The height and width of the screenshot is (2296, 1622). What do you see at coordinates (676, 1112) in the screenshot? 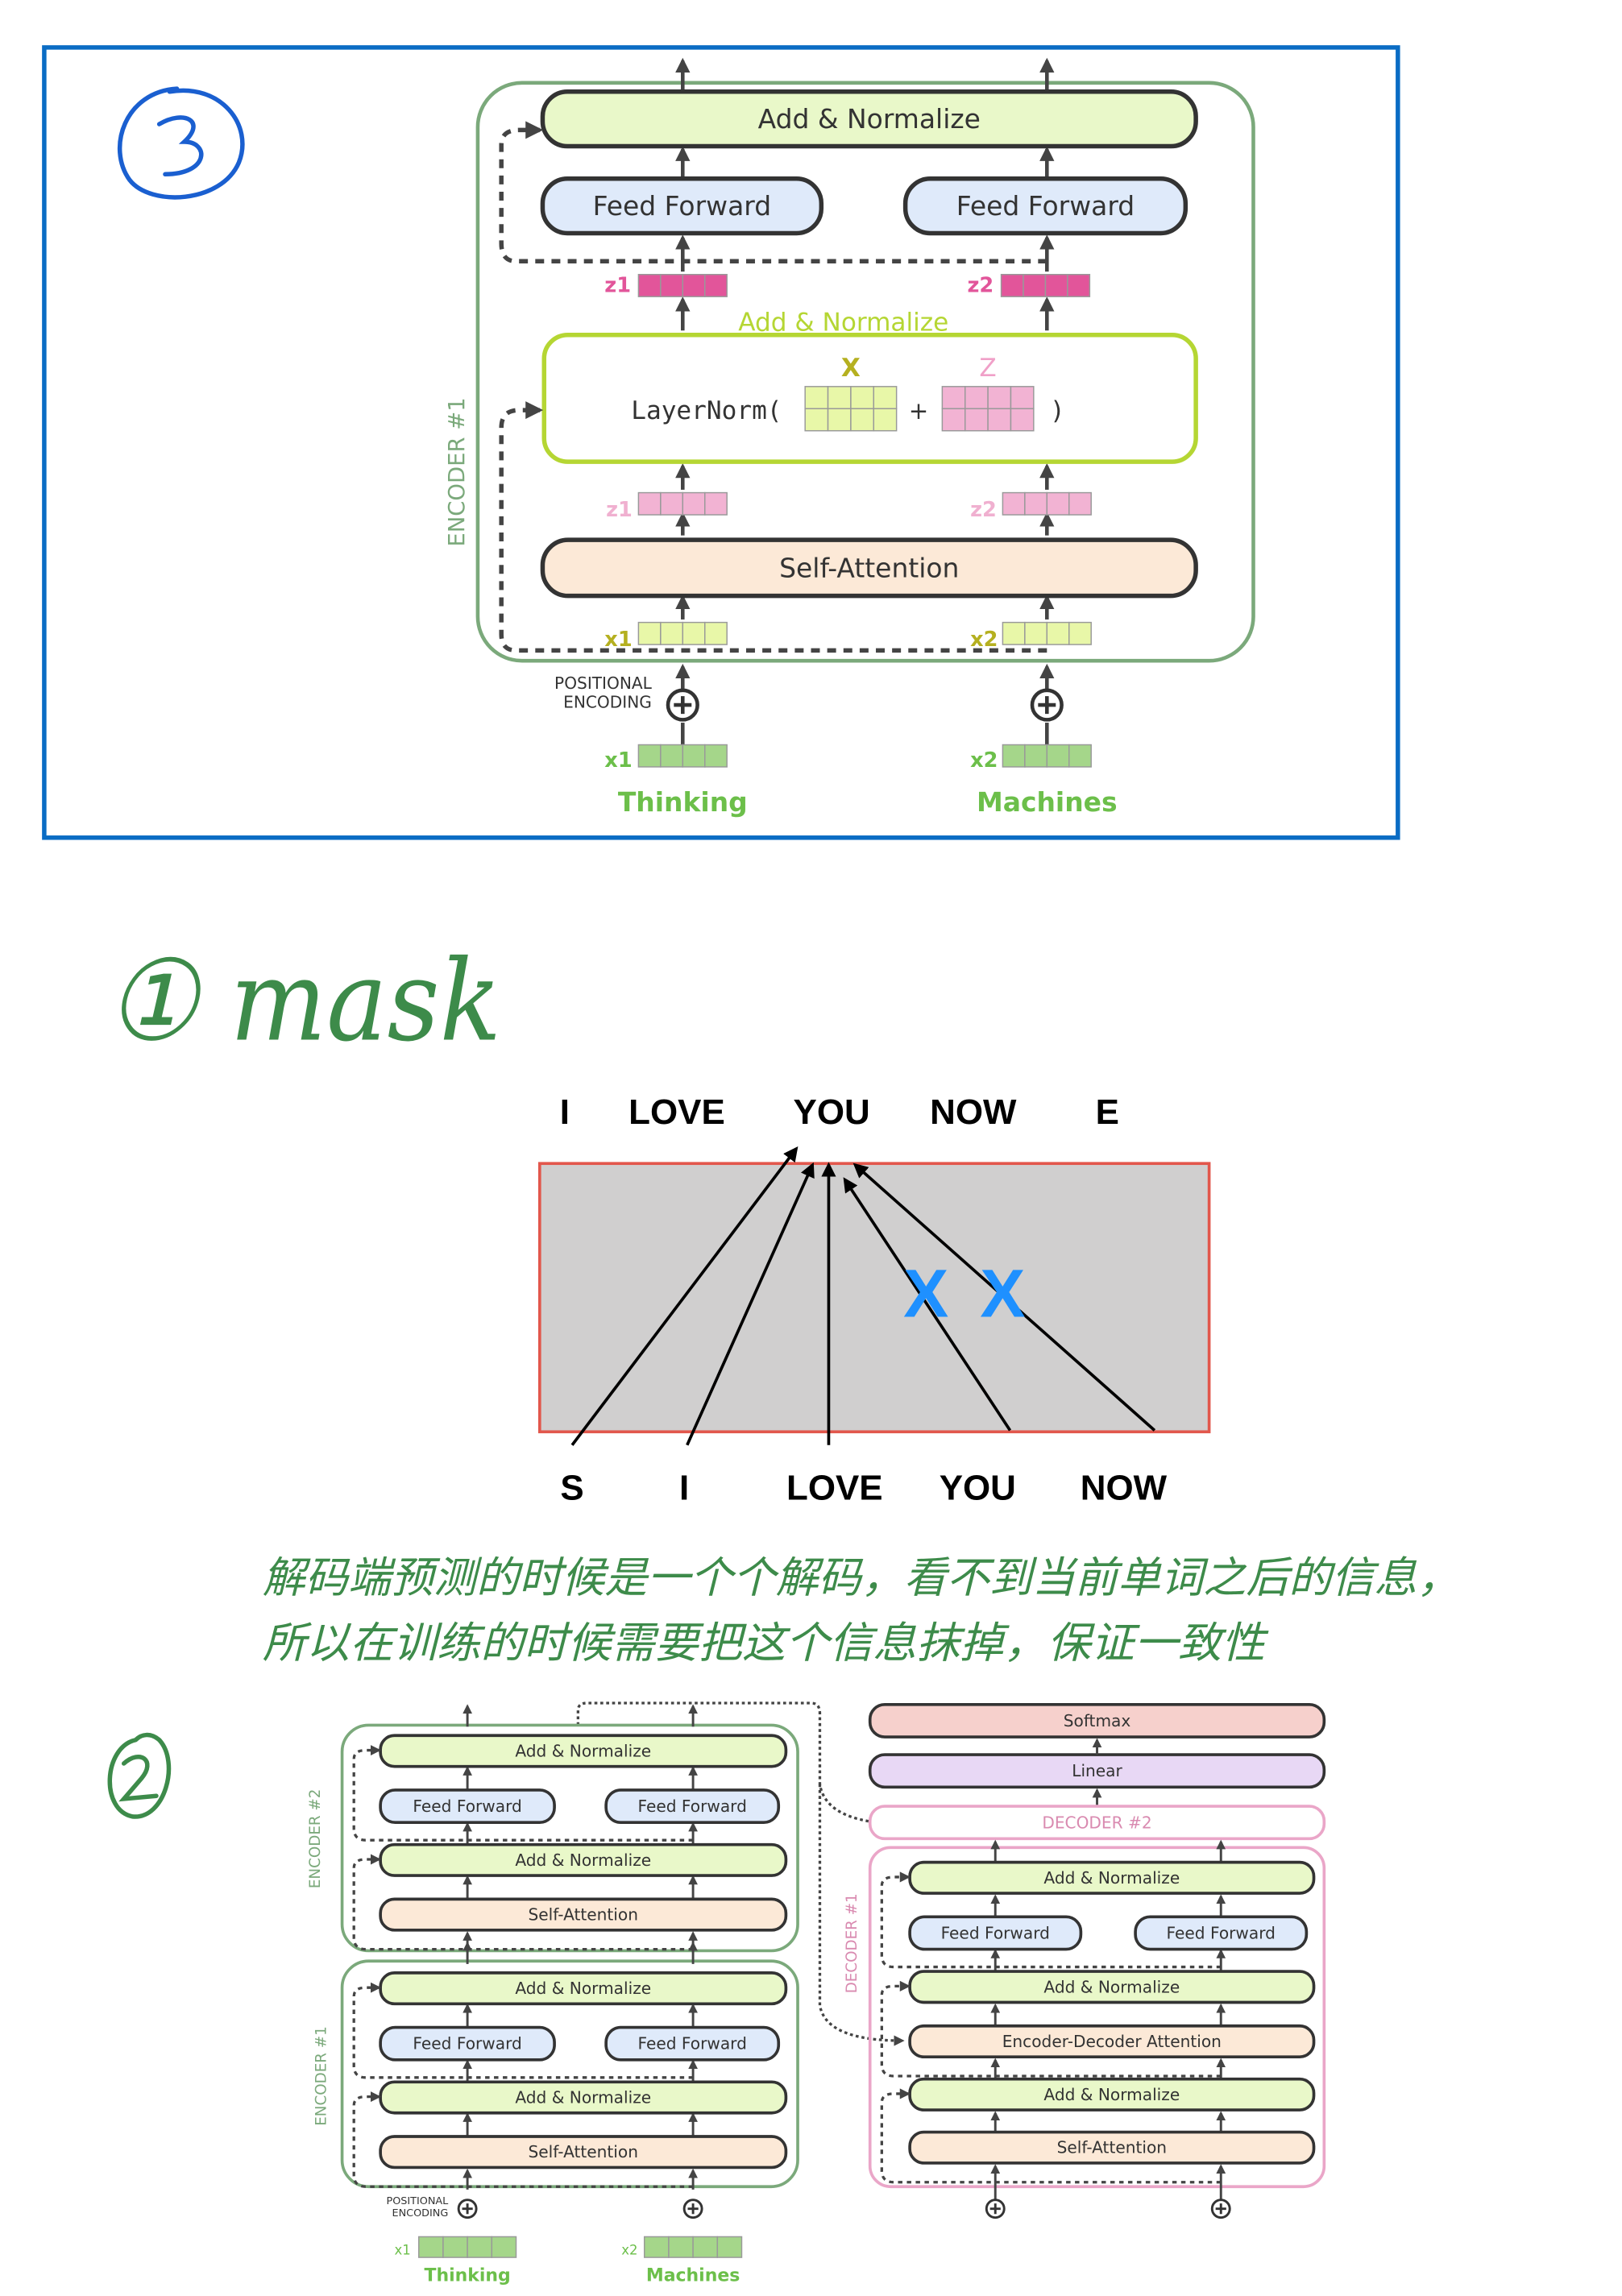
I see `top-token: LOVE` at bounding box center [676, 1112].